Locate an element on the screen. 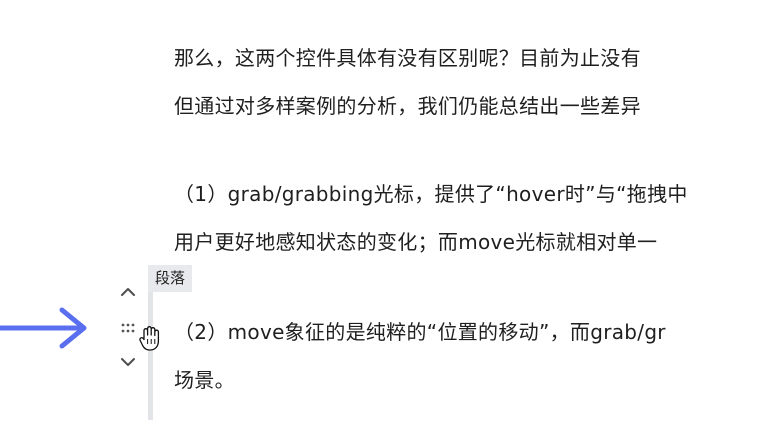  drag-handle-dots-icon is located at coordinates (128, 328).